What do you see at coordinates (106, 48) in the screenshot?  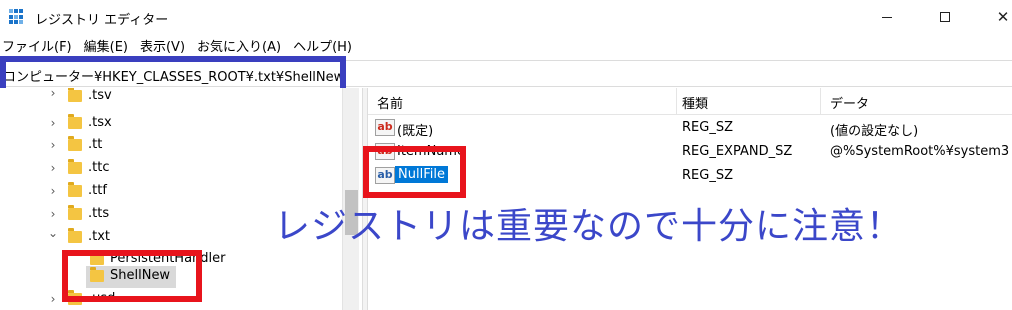 I see `menu-edit: 編集(E)` at bounding box center [106, 48].